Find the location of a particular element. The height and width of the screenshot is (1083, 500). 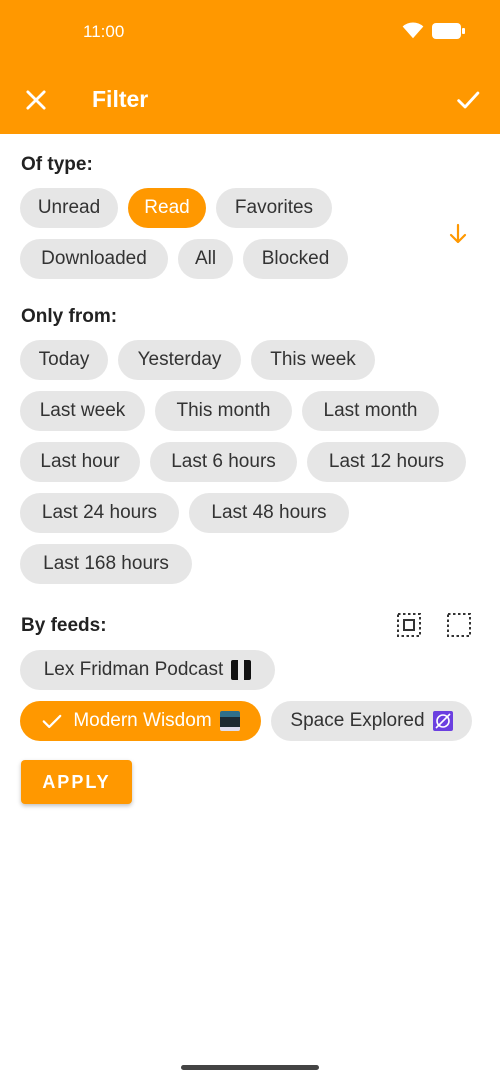

arrow-down-icon is located at coordinates (458, 234).